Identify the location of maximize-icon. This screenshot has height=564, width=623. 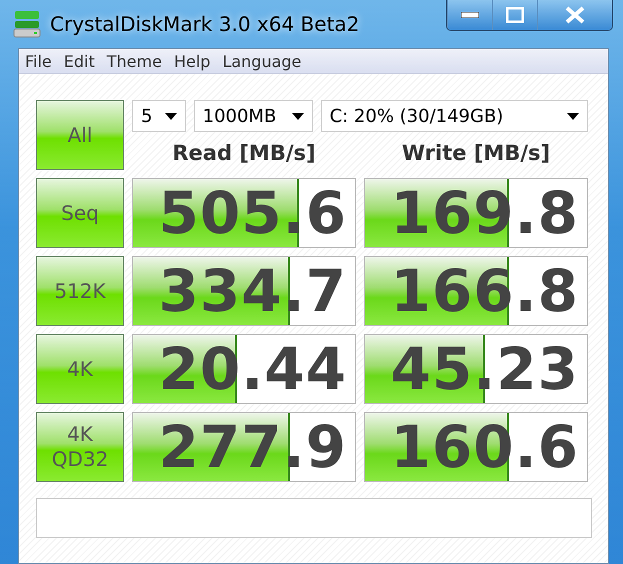
(515, 15).